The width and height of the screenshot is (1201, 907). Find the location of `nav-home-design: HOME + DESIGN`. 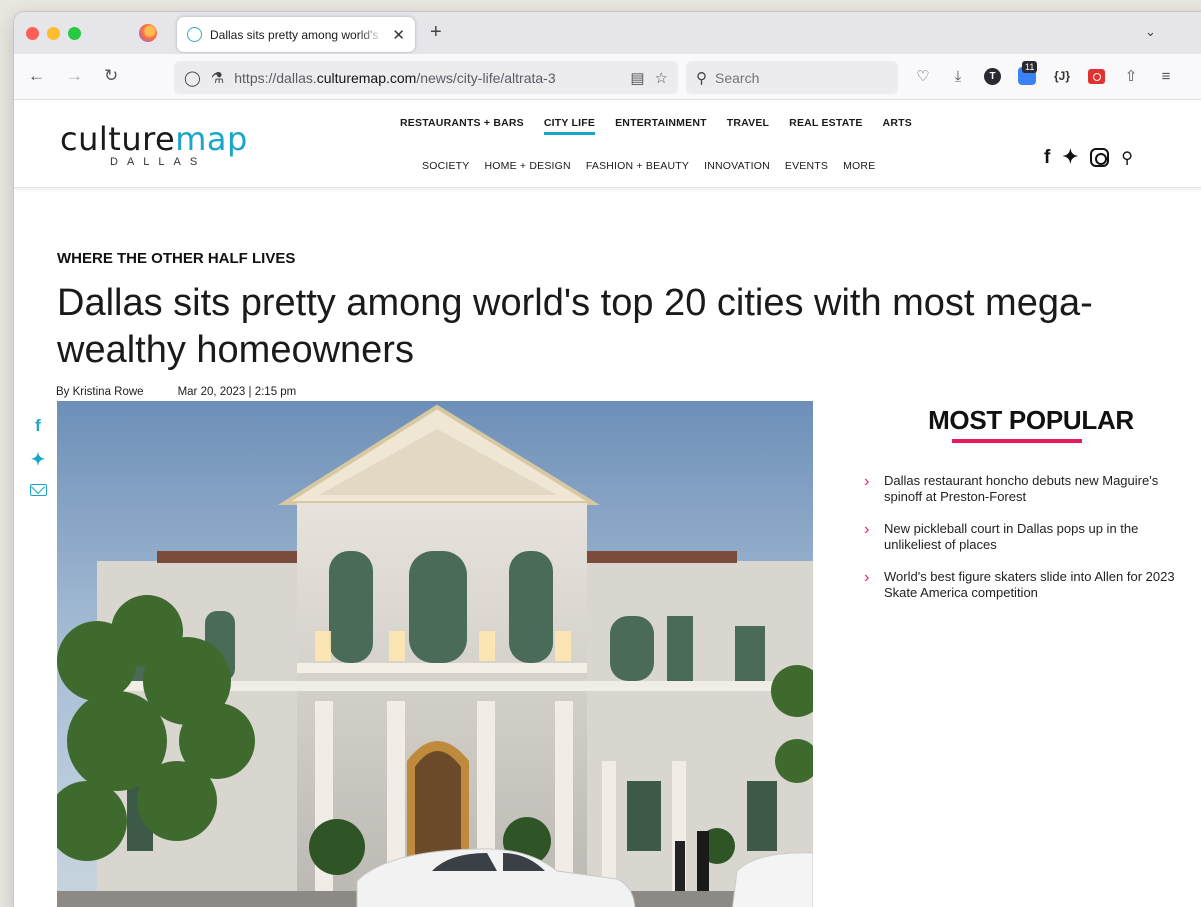

nav-home-design: HOME + DESIGN is located at coordinates (528, 166).